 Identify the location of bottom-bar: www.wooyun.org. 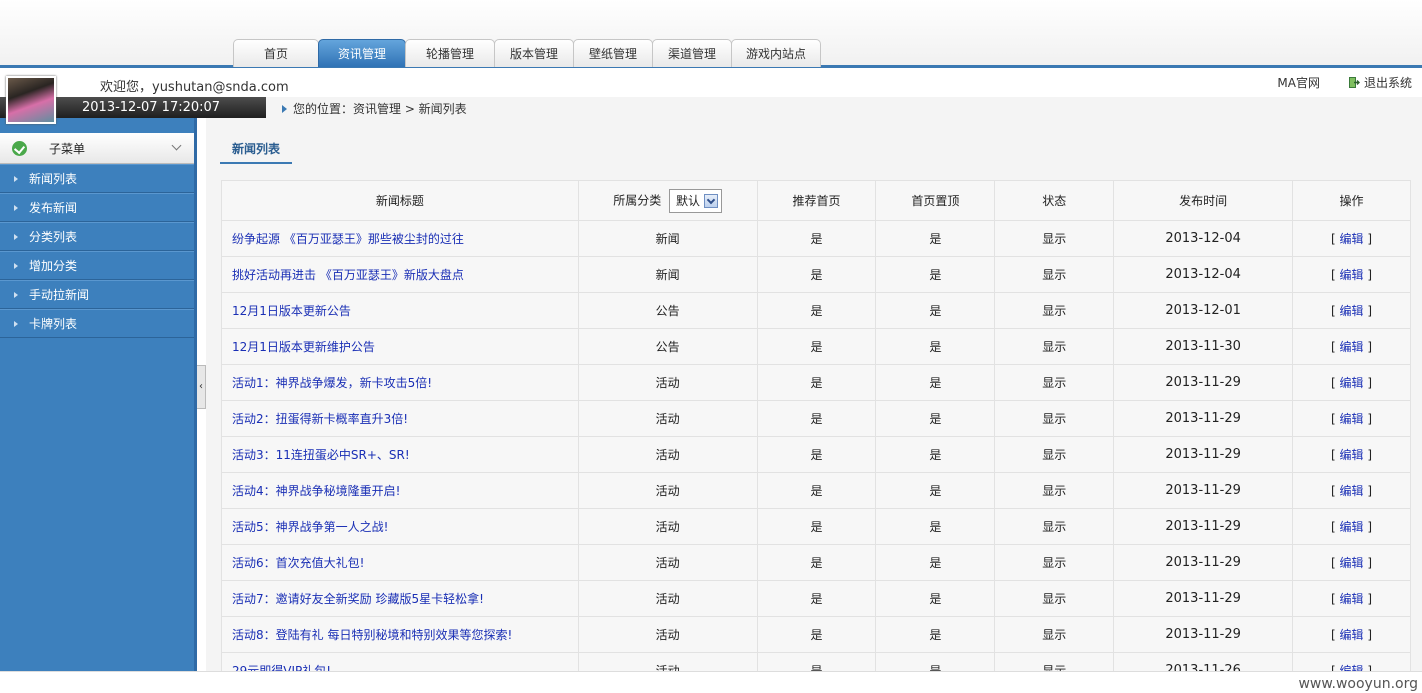
(711, 682).